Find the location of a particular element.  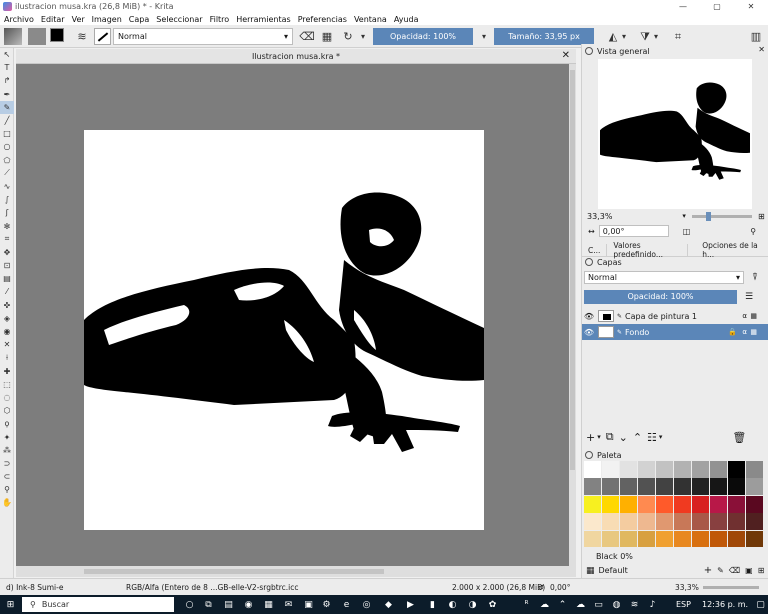

menu-imagen: Imagen is located at coordinates (107, 19).